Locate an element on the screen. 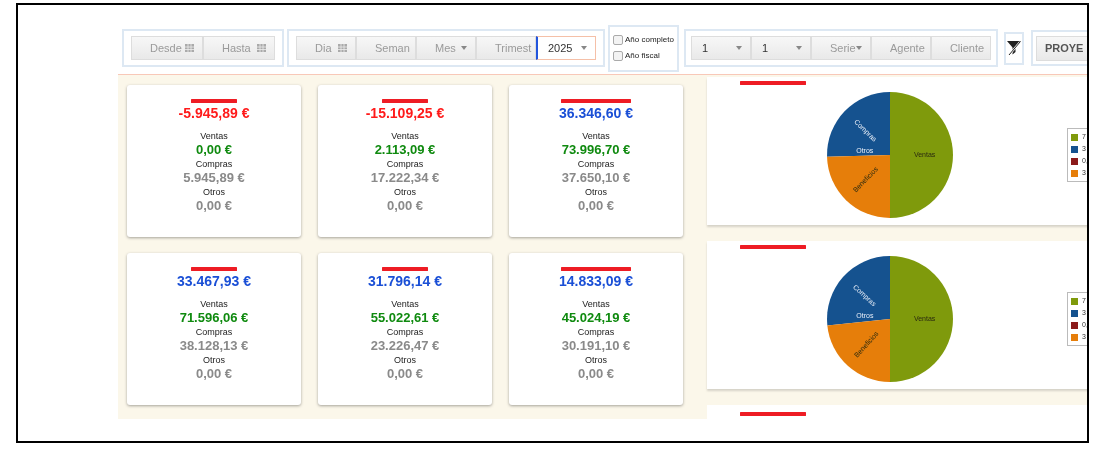 The height and width of the screenshot is (462, 1106). result-amount: 33.467,93 € is located at coordinates (214, 281).